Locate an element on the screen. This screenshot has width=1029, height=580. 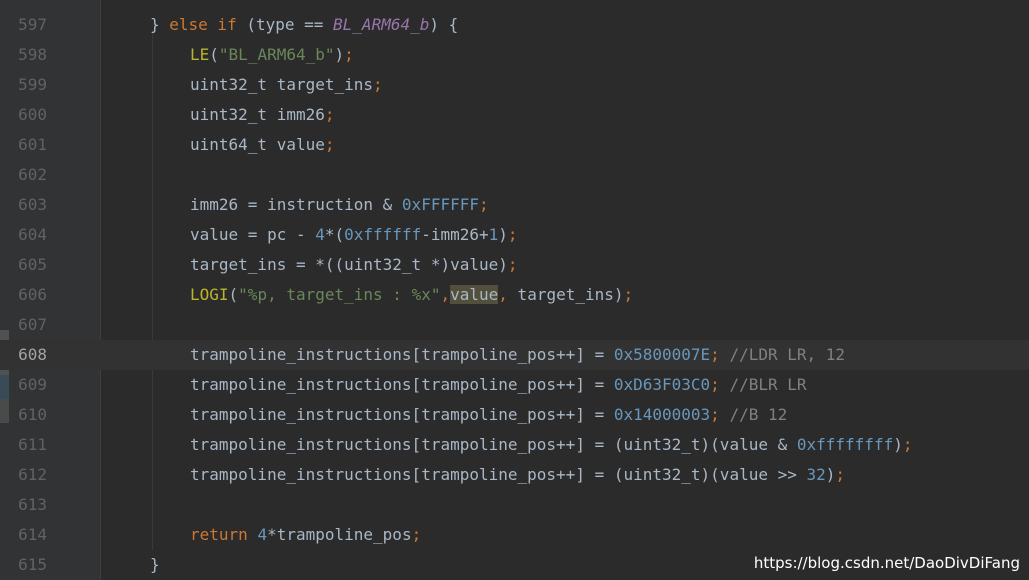
code-token: 0xD63F03C0 is located at coordinates (662, 384).